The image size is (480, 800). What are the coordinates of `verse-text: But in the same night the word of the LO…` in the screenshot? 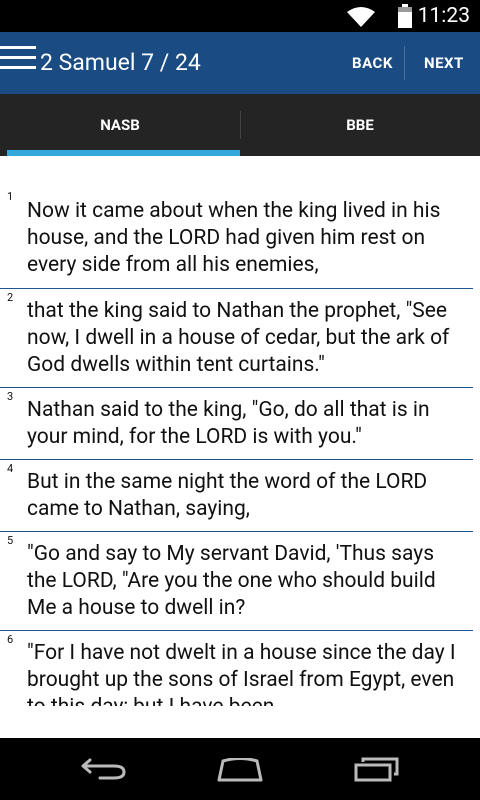 It's located at (227, 495).